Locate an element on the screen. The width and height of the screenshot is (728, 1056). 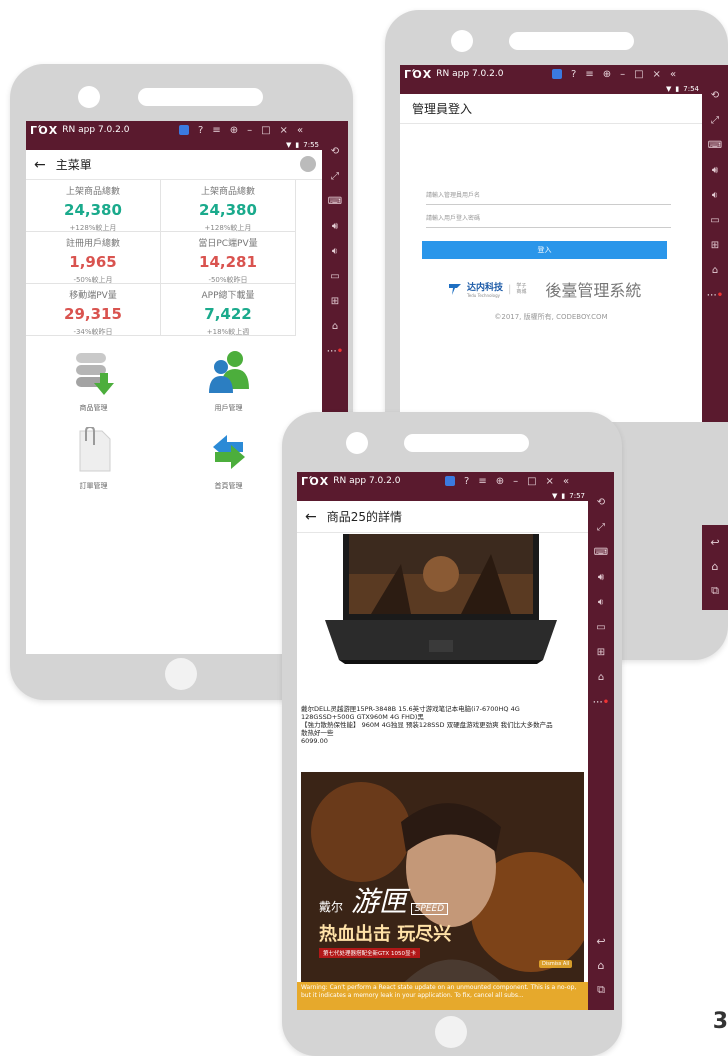
page-title: 主菜單 is located at coordinates (73, 165).